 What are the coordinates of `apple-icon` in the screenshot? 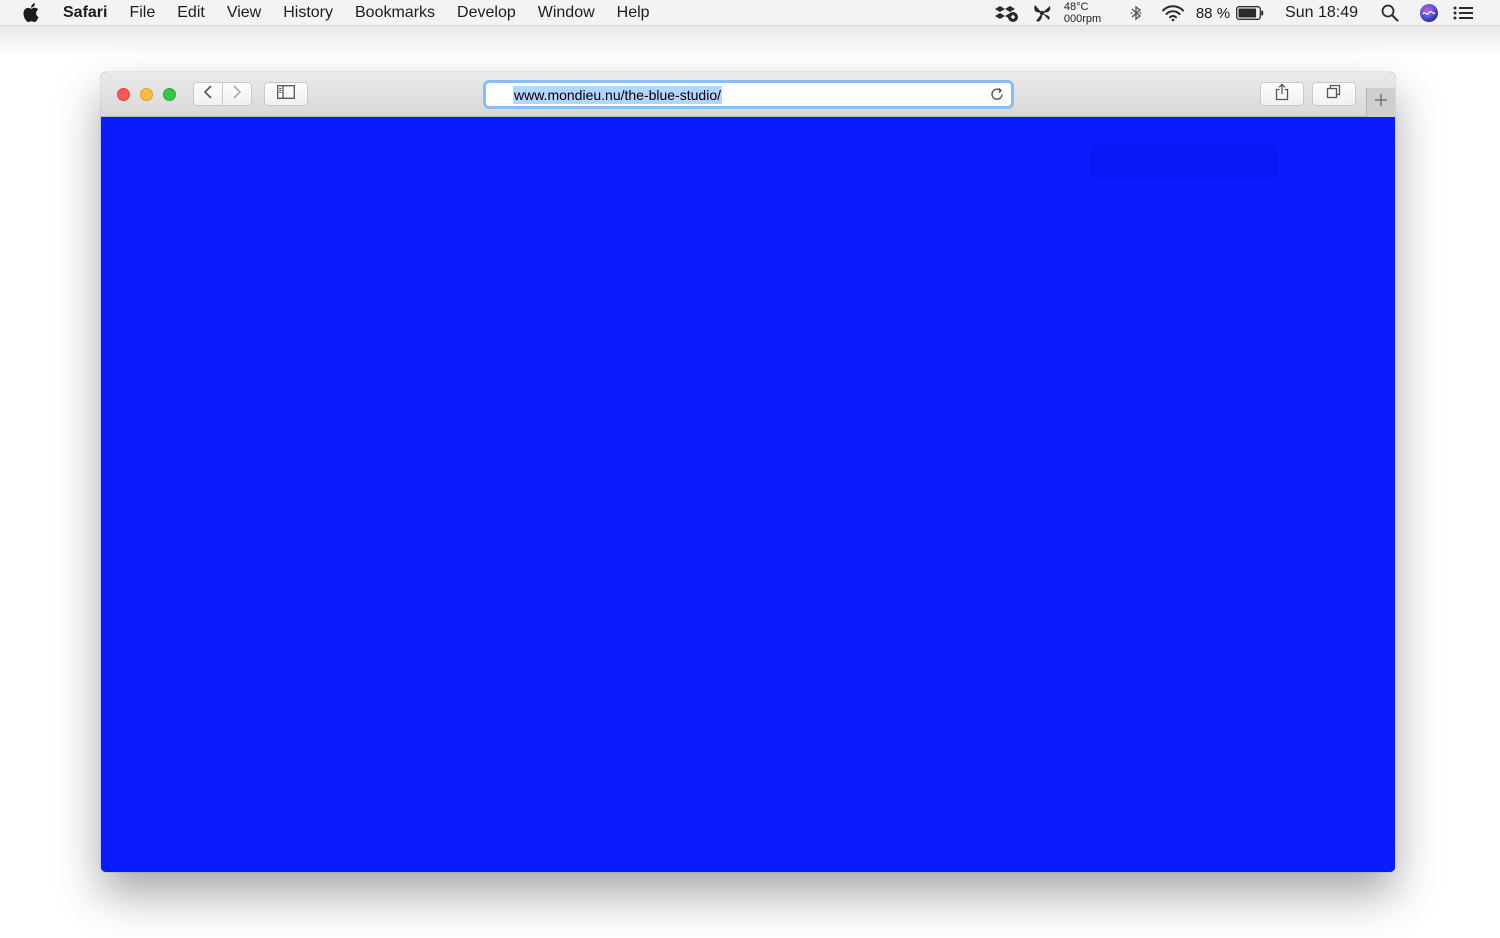 It's located at (32, 13).